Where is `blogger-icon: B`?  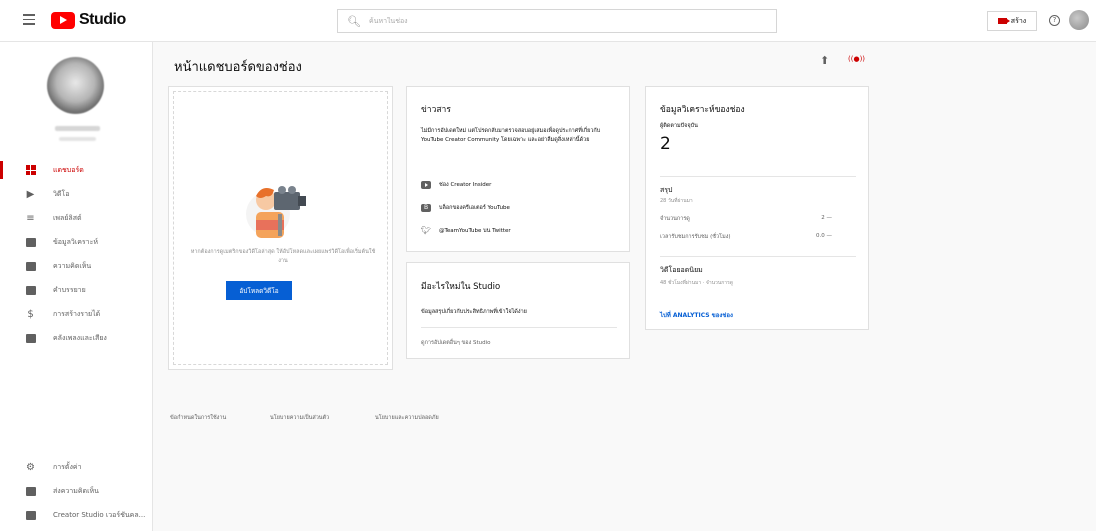 blogger-icon: B is located at coordinates (426, 208).